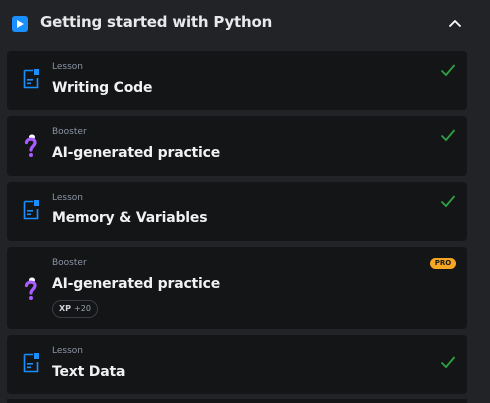  What do you see at coordinates (20, 24) in the screenshot?
I see `play-icon` at bounding box center [20, 24].